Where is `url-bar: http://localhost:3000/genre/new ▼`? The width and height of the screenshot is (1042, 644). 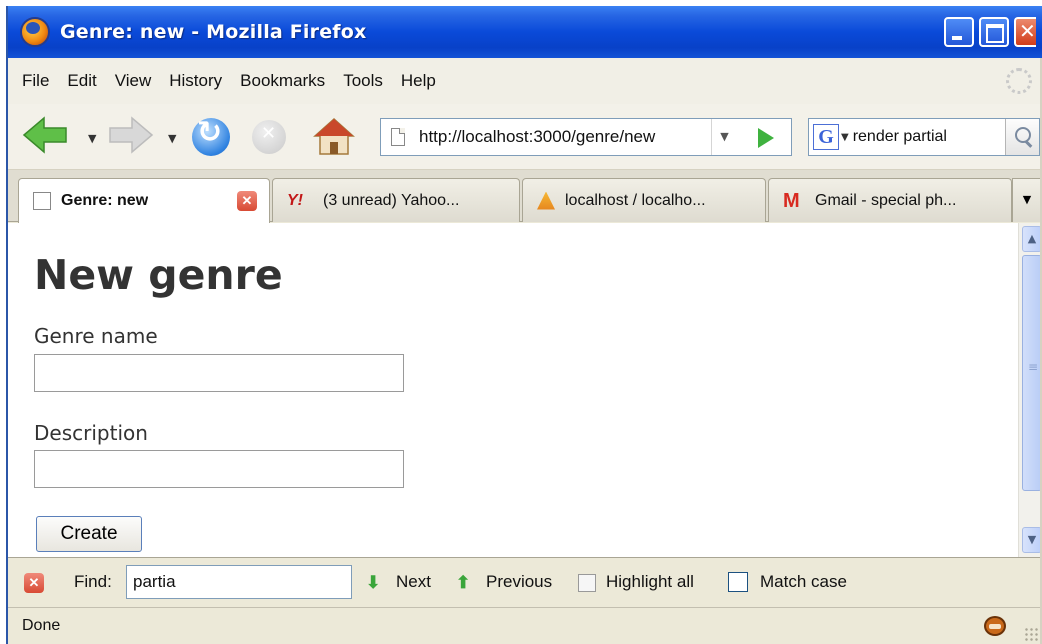
url-bar: http://localhost:3000/genre/new ▼ is located at coordinates (586, 137).